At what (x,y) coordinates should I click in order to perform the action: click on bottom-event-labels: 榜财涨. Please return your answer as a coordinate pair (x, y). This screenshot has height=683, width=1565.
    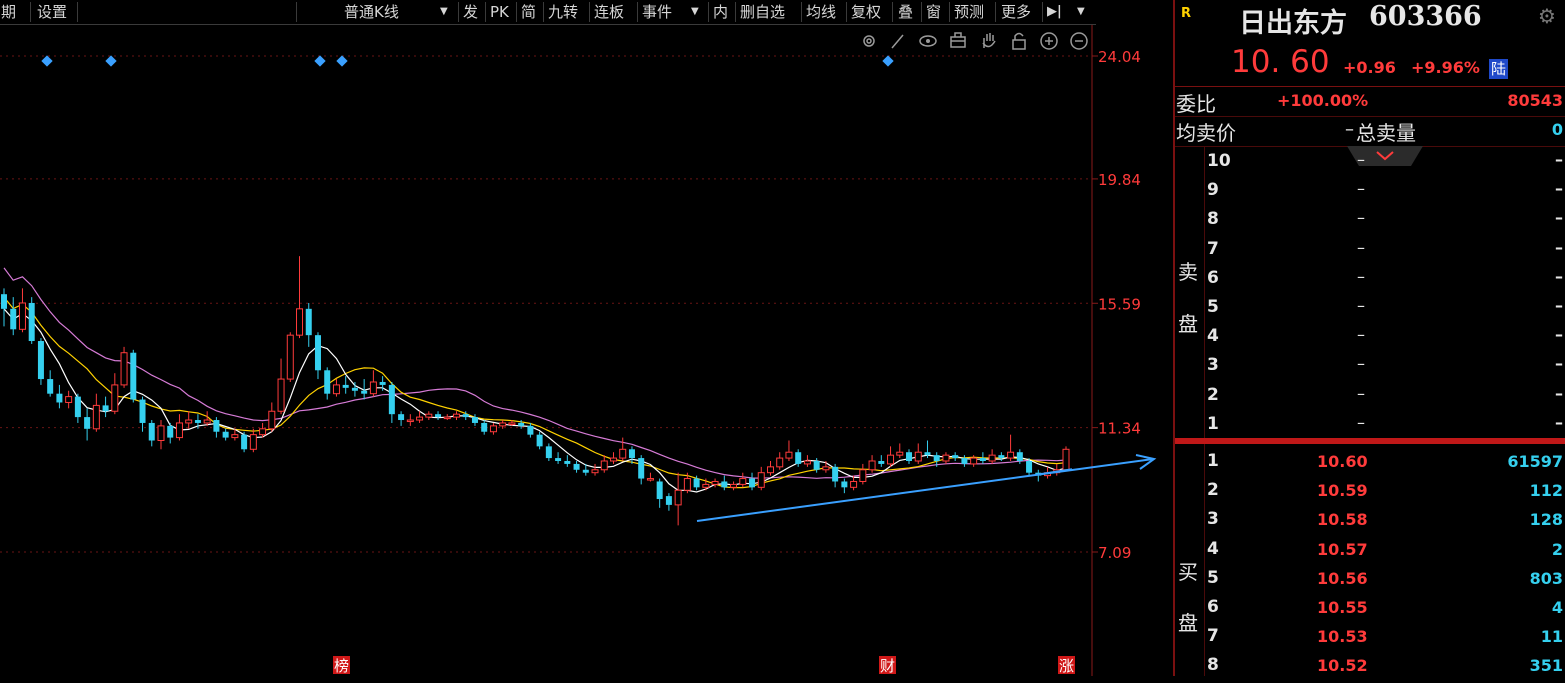
    Looking at the image, I should click on (704, 665).